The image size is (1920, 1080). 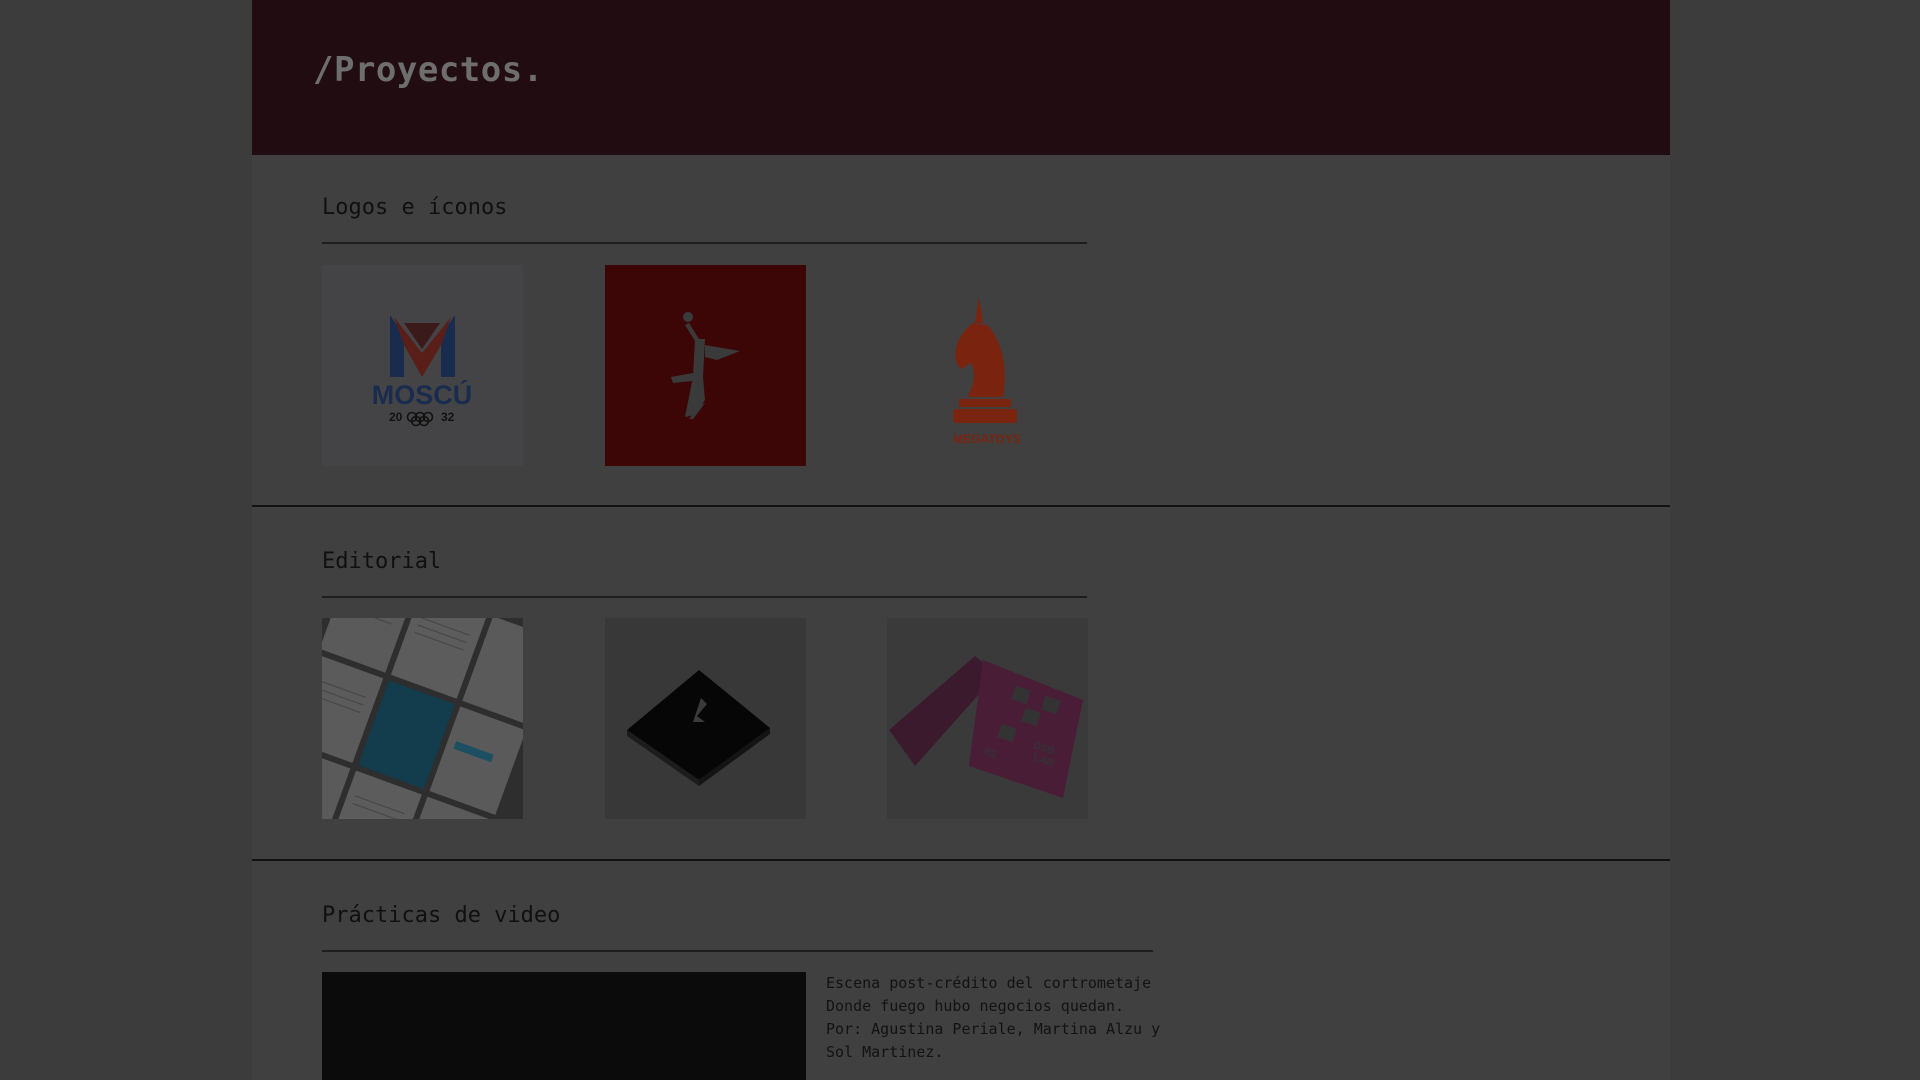 What do you see at coordinates (975, 1006) in the screenshot?
I see `video-desc-line: Donde fuego hubo negocios quedan.` at bounding box center [975, 1006].